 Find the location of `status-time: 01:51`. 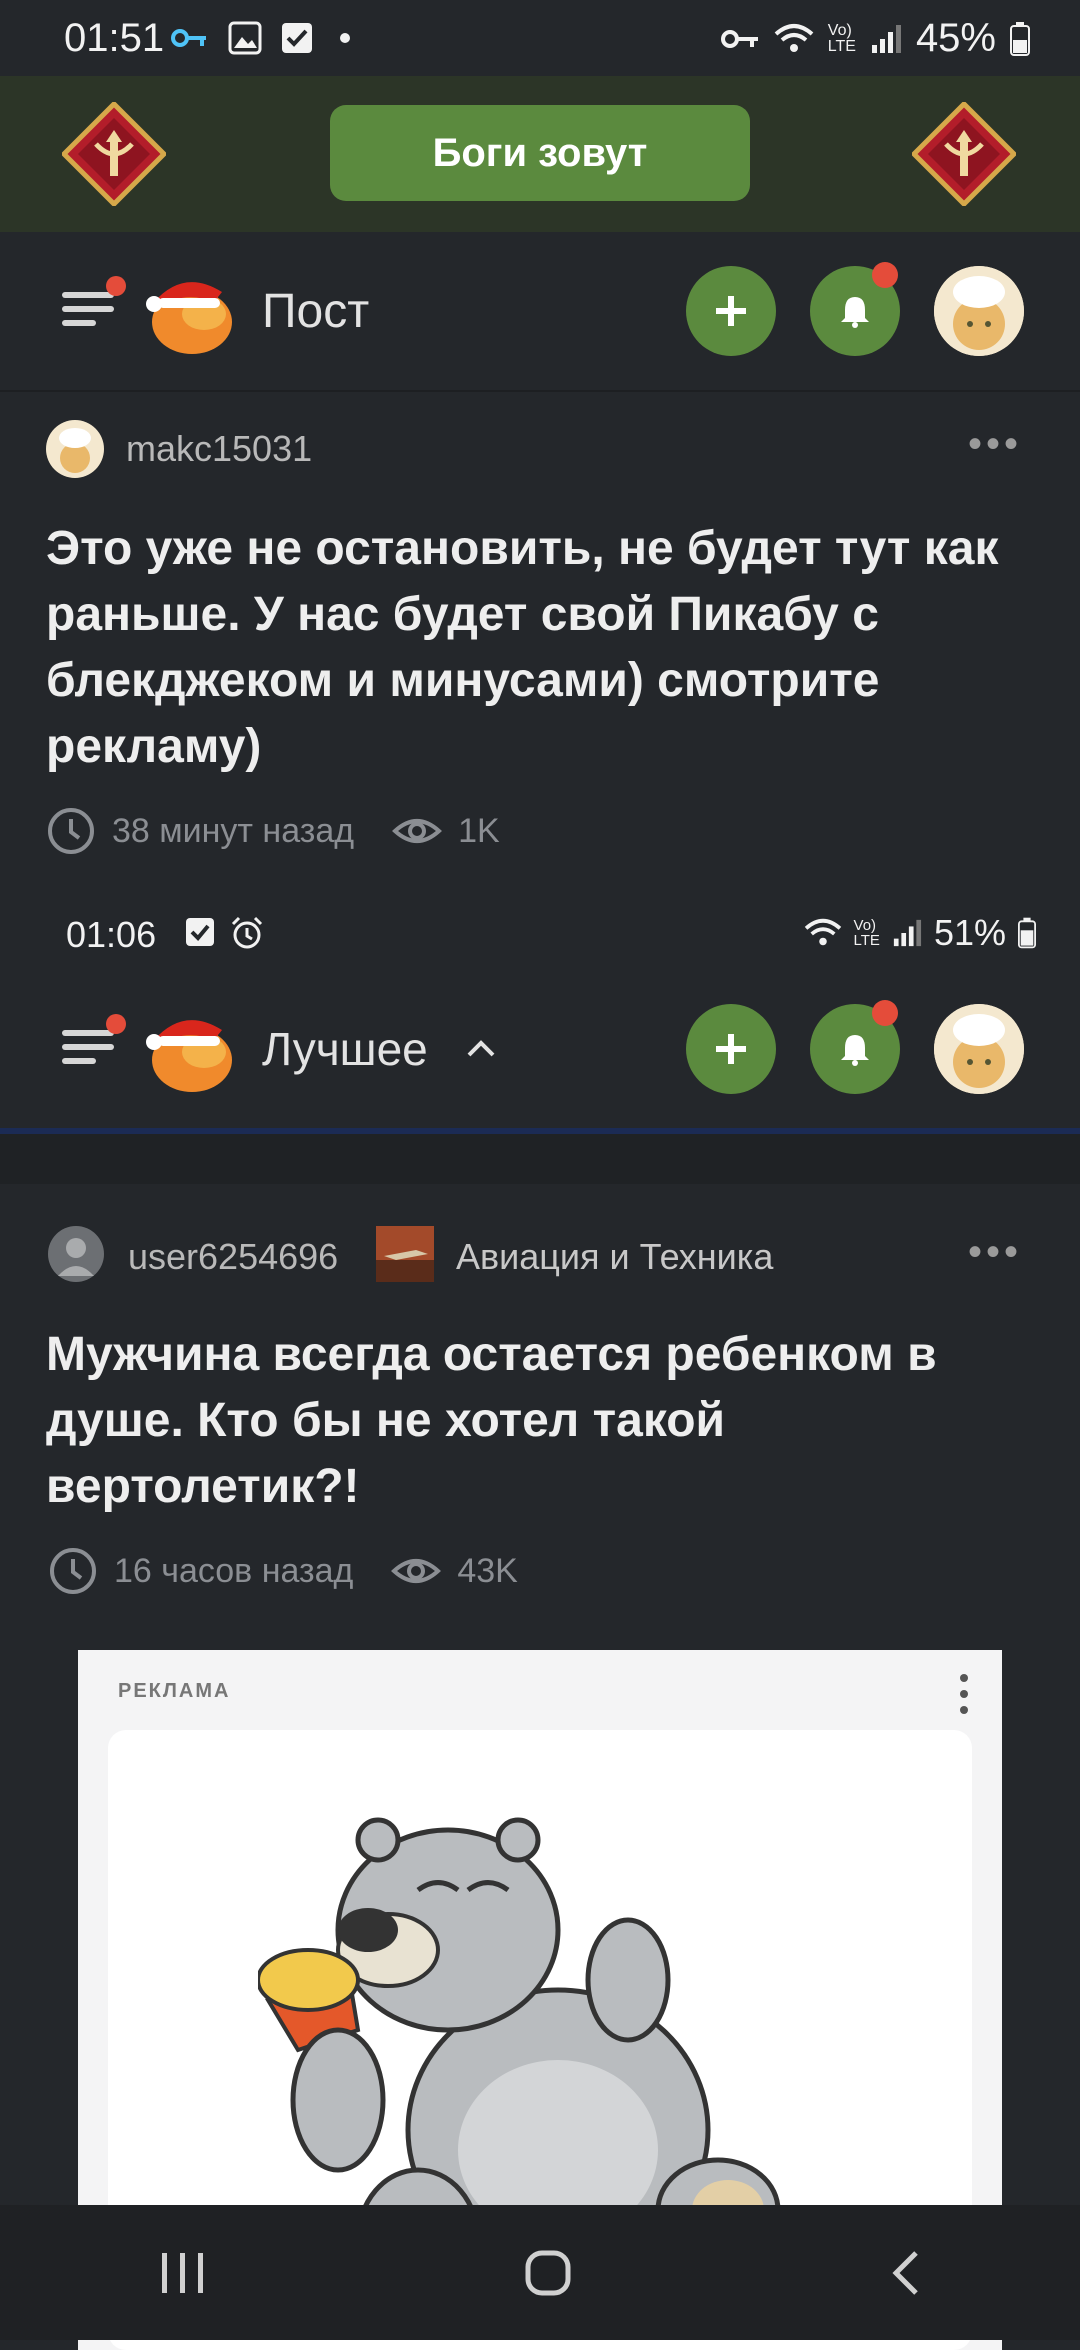

status-time: 01:51 is located at coordinates (114, 38).